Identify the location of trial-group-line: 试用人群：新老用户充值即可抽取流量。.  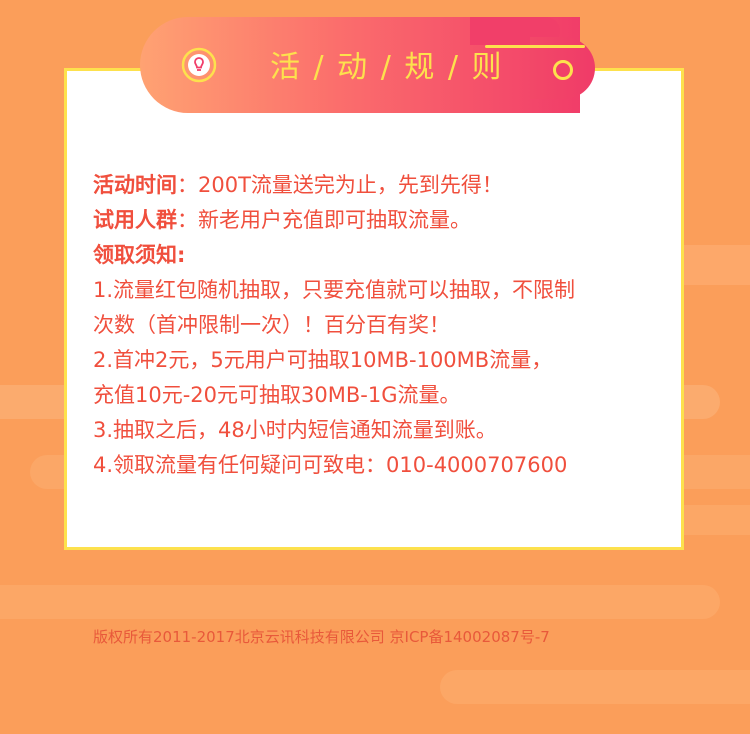
(385, 220).